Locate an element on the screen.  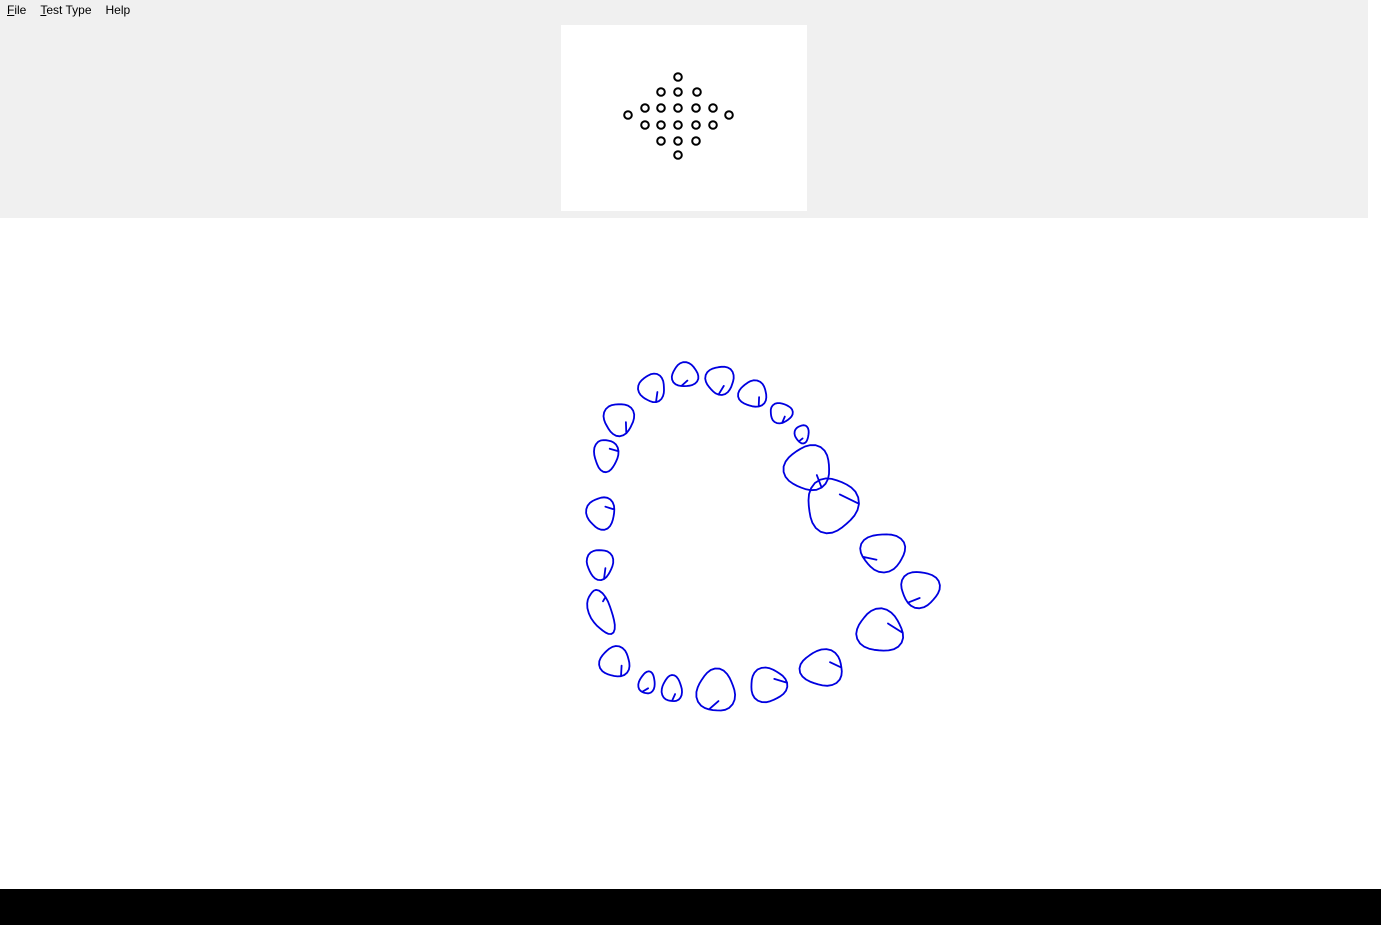
menu-help: Help is located at coordinates (118, 10).